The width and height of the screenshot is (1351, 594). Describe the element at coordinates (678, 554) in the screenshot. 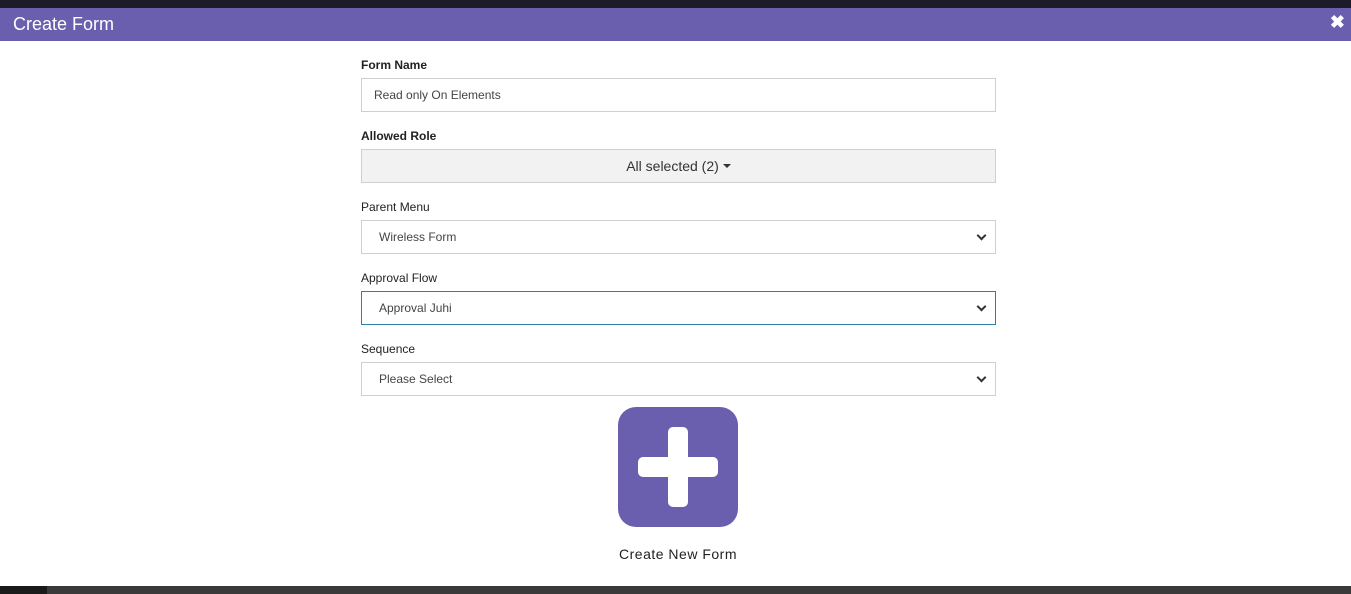

I see `create-new-form-label: Create New Form` at that location.